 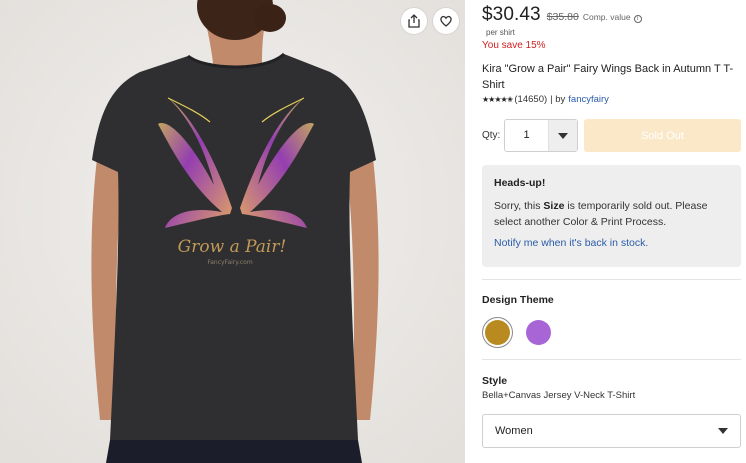 I want to click on alert-message-bold: Size, so click(x=554, y=206).